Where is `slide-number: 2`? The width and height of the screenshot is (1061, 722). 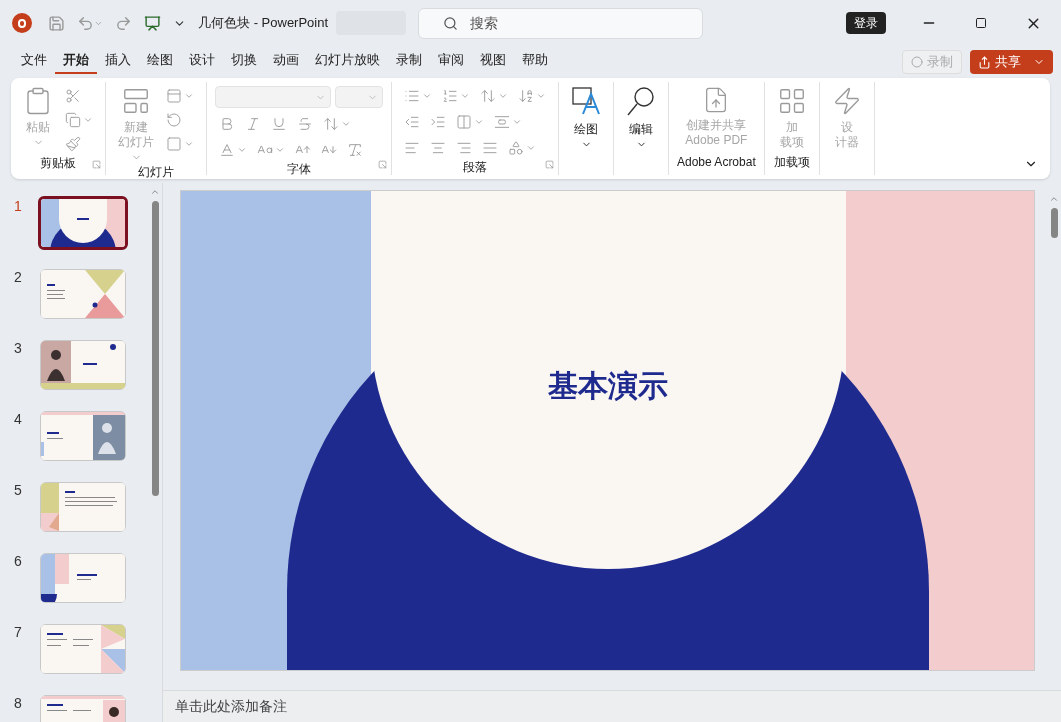 slide-number: 2 is located at coordinates (18, 277).